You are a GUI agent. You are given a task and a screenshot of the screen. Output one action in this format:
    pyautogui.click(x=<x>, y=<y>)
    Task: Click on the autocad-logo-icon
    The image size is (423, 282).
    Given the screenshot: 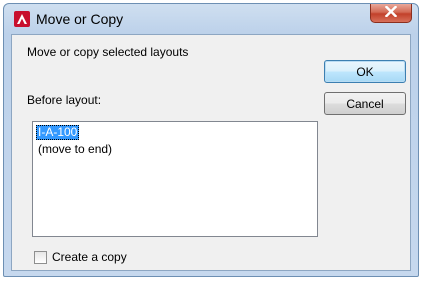 What is the action you would take?
    pyautogui.click(x=22, y=19)
    